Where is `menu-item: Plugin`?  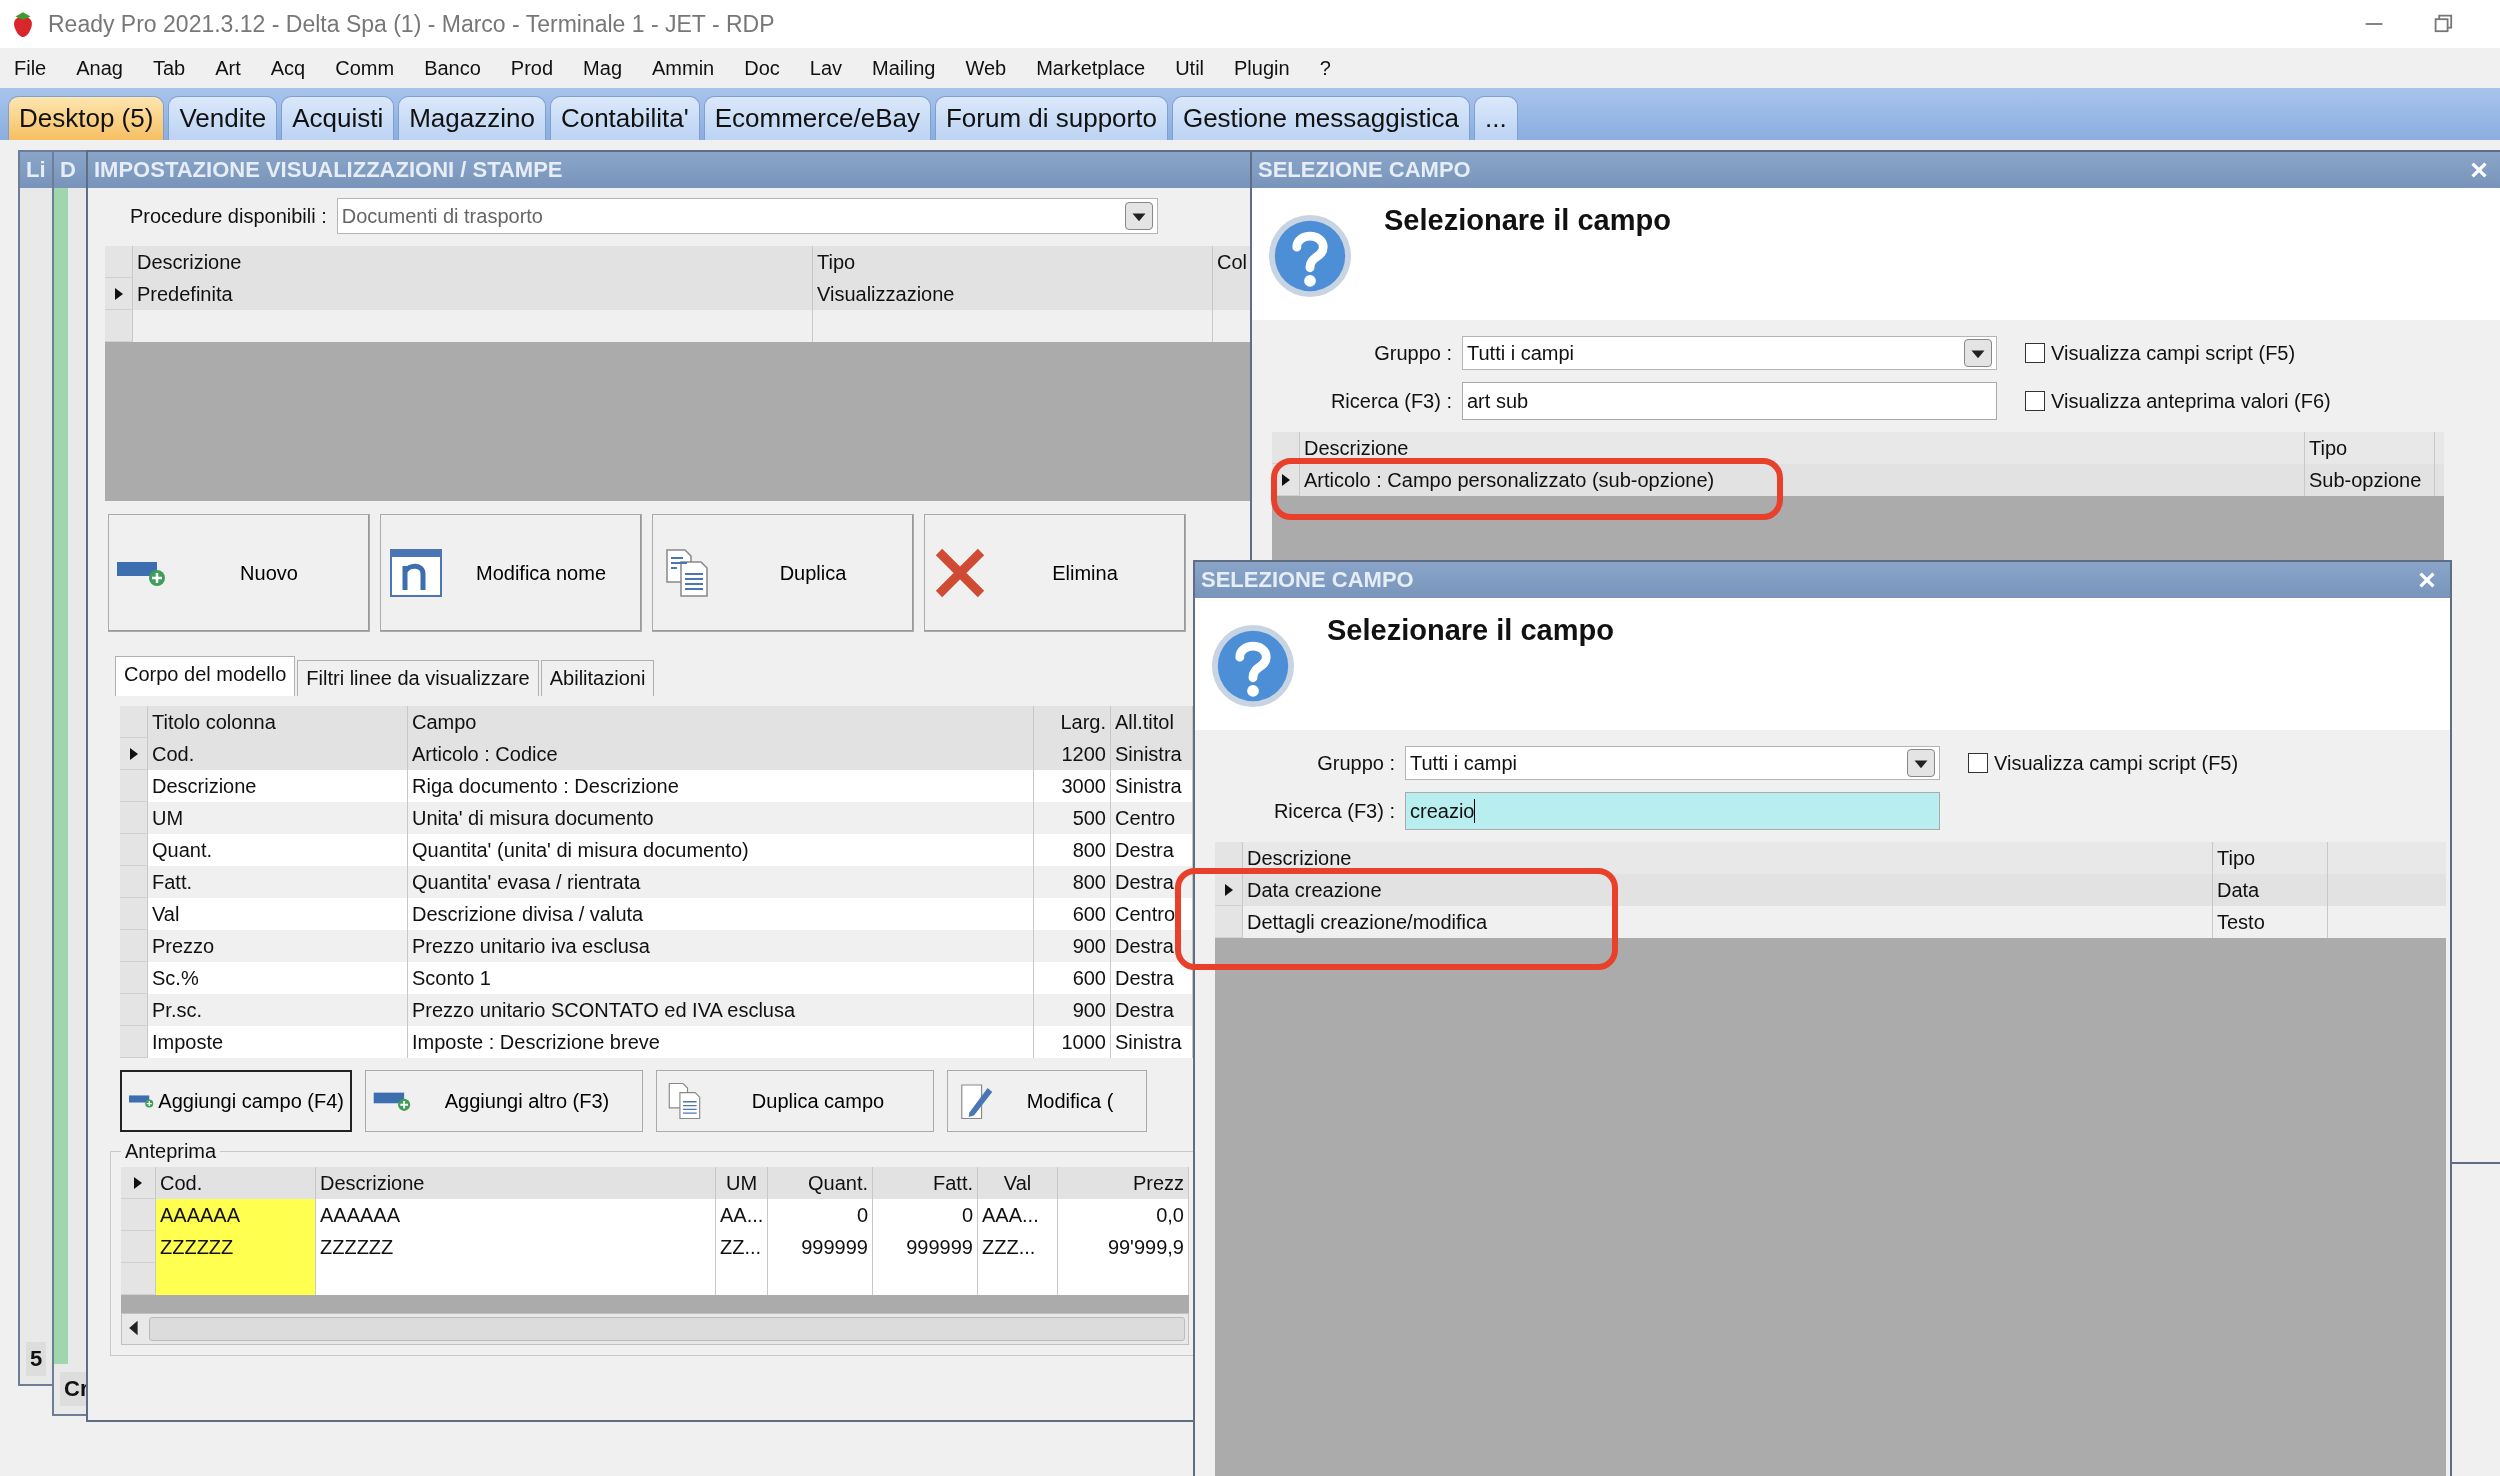 menu-item: Plugin is located at coordinates (1262, 68).